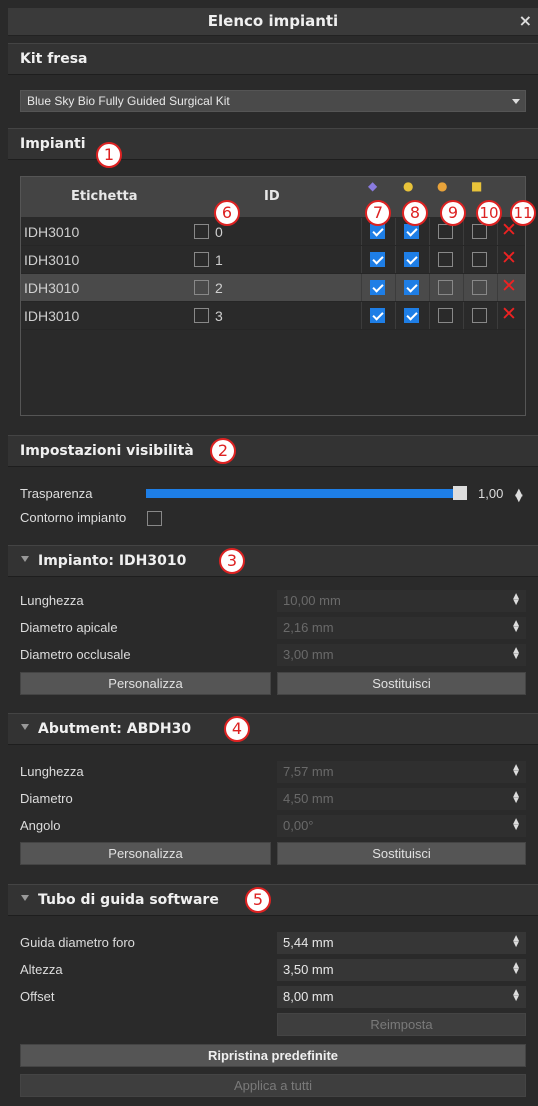 This screenshot has height=1106, width=538. What do you see at coordinates (401, 601) in the screenshot?
I see `field-value-input: 10,00 mm ▲ ▼` at bounding box center [401, 601].